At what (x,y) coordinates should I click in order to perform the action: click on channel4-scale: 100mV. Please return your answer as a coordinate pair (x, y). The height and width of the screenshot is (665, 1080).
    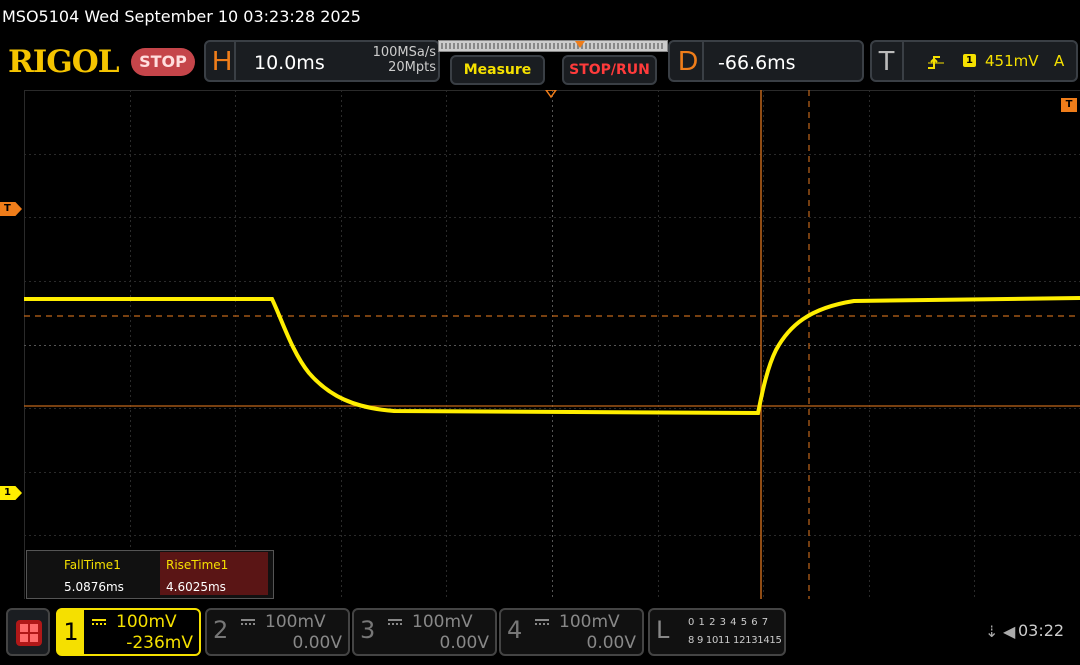
    Looking at the image, I should click on (589, 622).